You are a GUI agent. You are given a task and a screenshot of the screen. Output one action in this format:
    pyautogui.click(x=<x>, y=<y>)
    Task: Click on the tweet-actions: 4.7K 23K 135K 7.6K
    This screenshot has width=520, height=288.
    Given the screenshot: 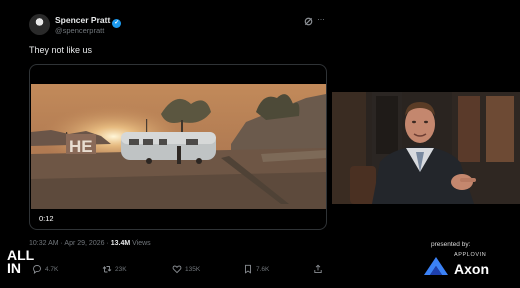 What is the action you would take?
    pyautogui.click(x=165, y=271)
    